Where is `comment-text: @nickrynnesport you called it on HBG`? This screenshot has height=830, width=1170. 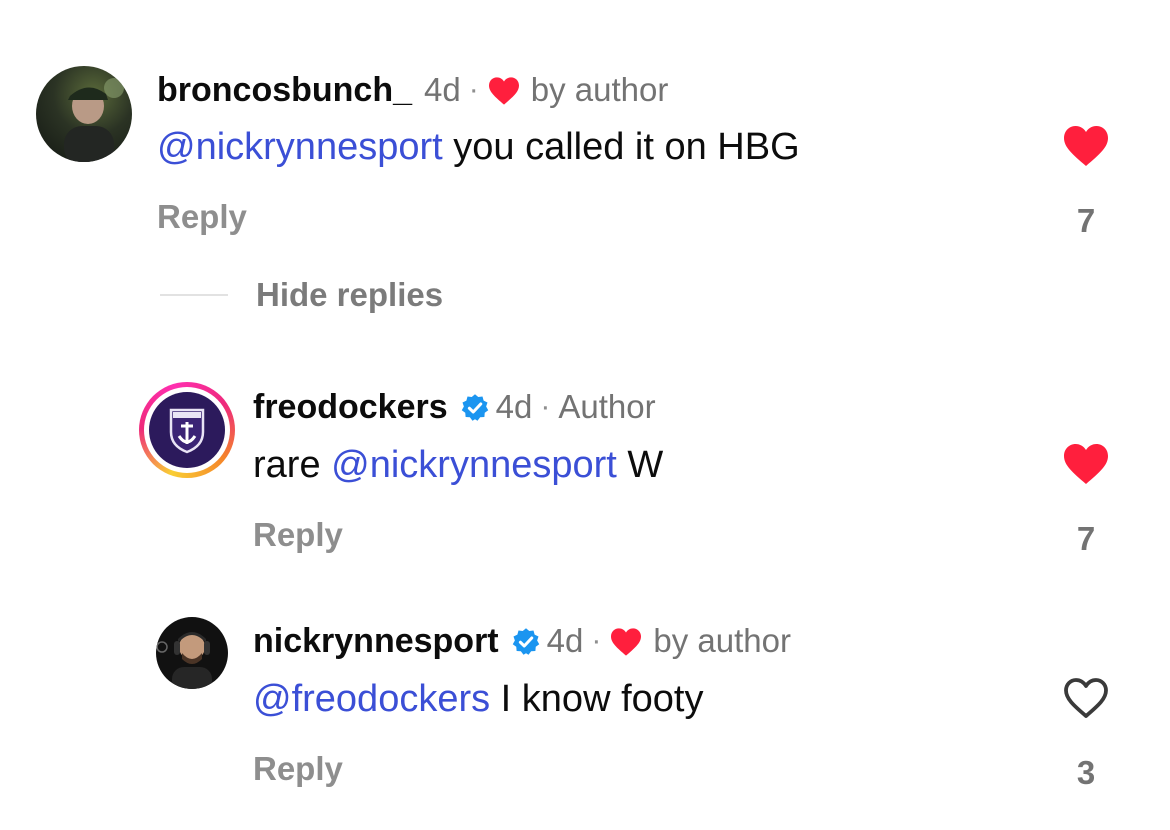 comment-text: @nickrynnesport you called it on HBG is located at coordinates (478, 147).